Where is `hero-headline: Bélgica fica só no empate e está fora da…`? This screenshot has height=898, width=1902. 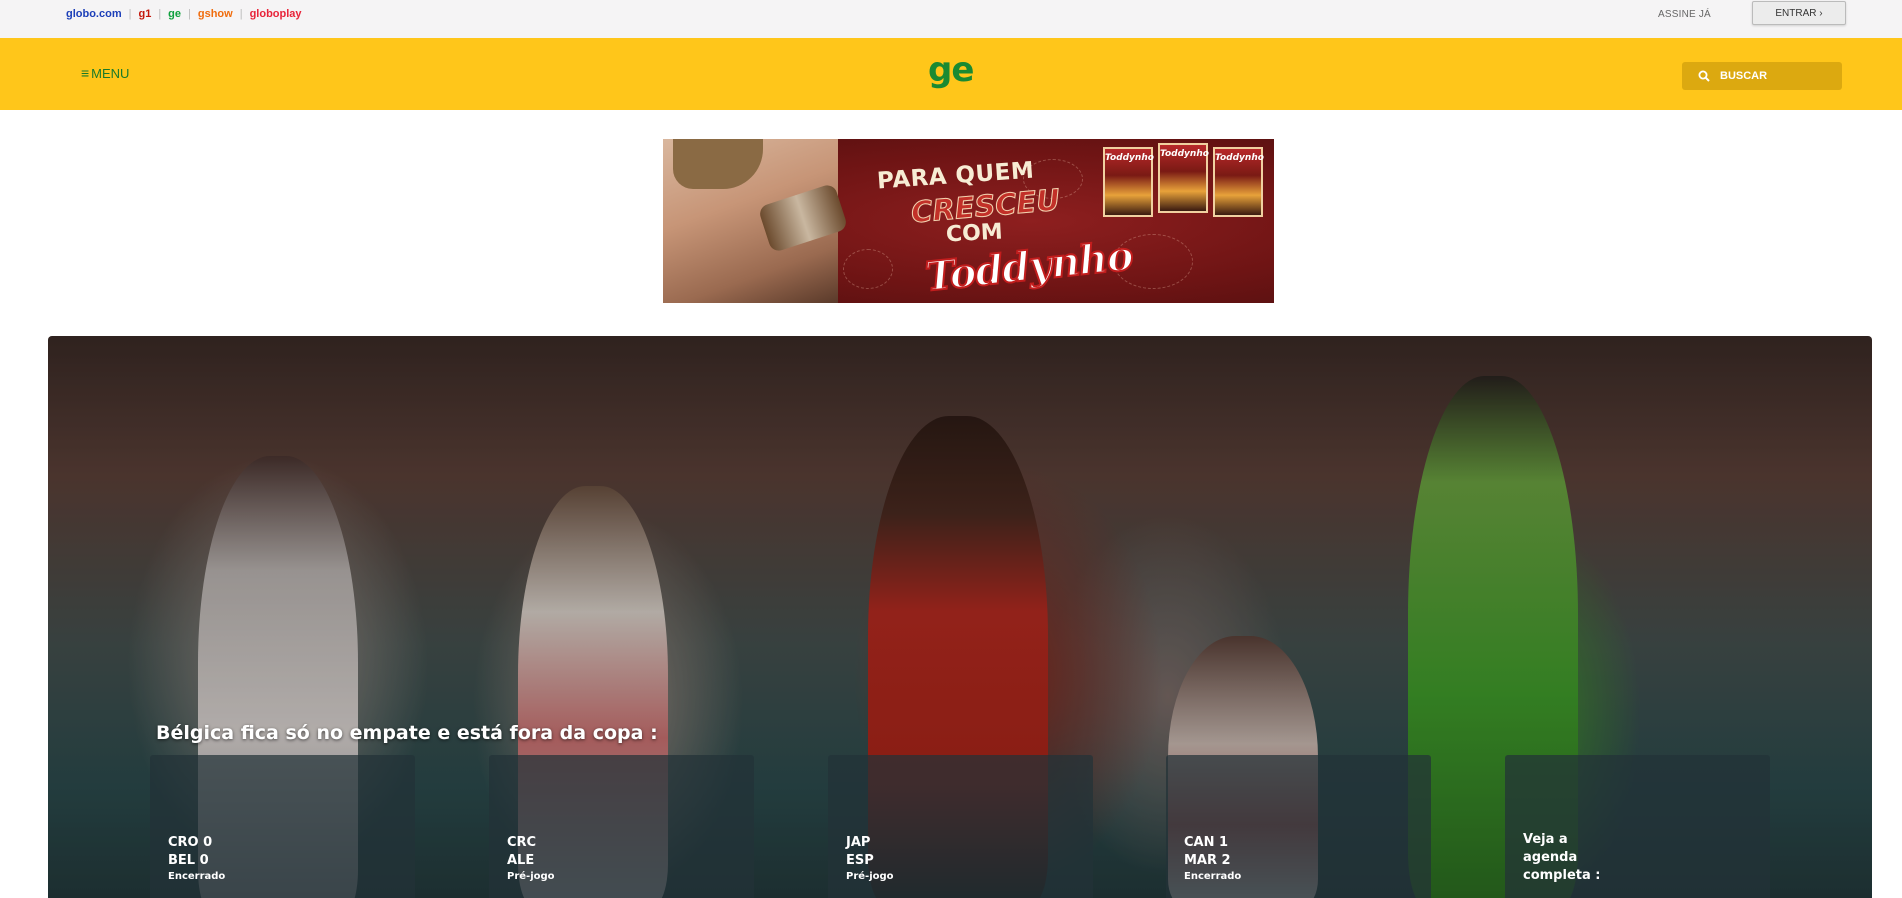
hero-headline: Bélgica fica só no empate e está fora da… is located at coordinates (407, 733).